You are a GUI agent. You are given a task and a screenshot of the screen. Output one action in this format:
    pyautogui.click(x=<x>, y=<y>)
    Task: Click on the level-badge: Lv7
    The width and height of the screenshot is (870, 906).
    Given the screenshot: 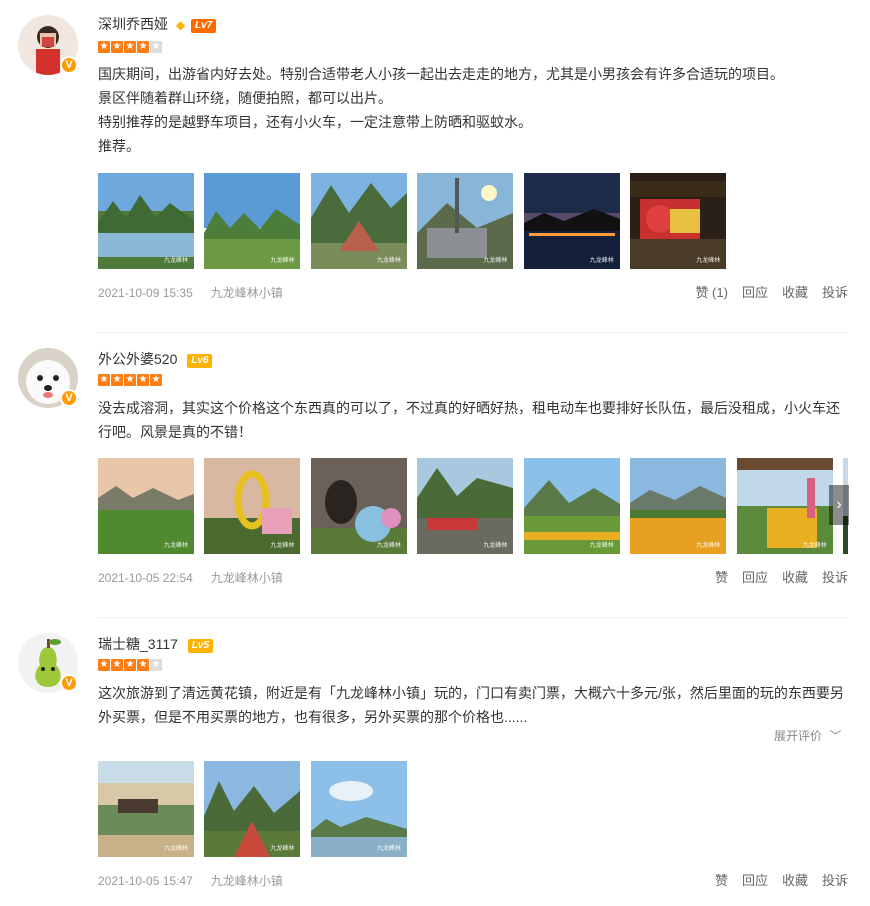 What is the action you would take?
    pyautogui.click(x=204, y=26)
    